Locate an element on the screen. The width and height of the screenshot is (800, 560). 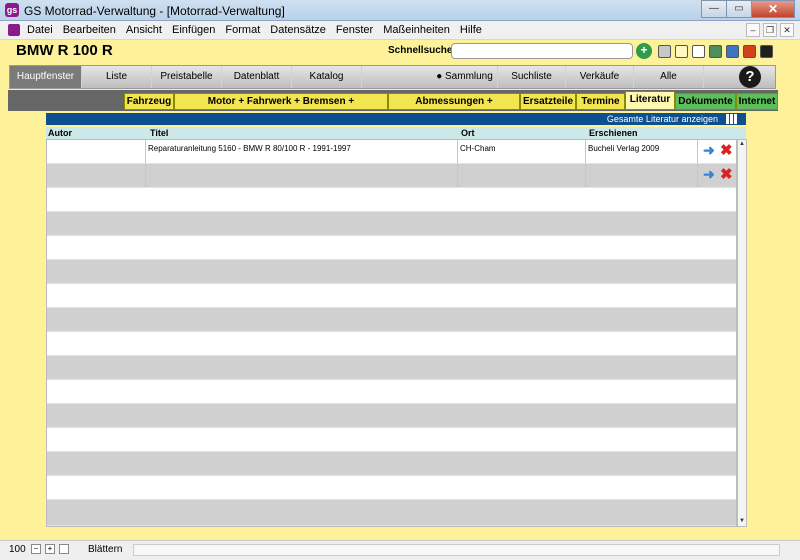
nav-sammlung: ● Sammlung is located at coordinates (465, 77).